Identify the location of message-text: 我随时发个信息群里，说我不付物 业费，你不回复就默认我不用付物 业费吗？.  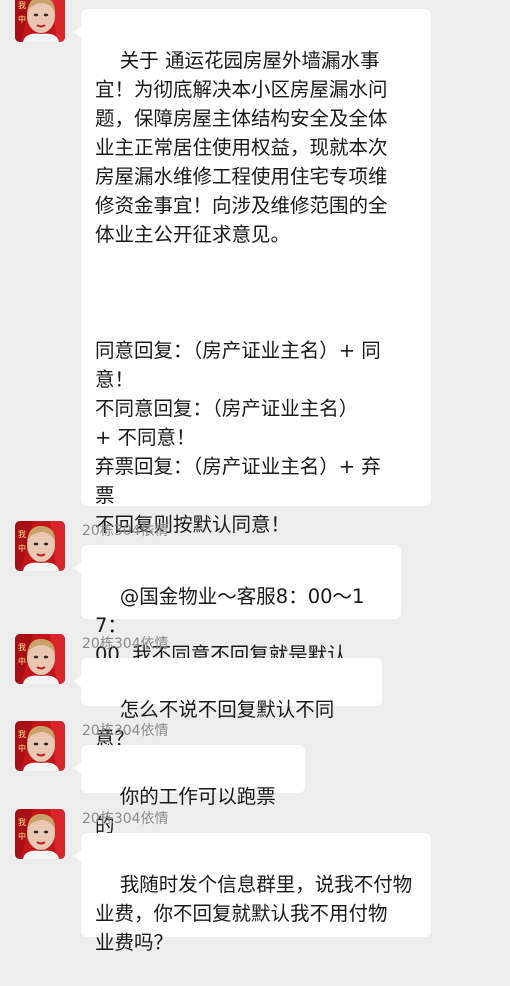
(254, 913).